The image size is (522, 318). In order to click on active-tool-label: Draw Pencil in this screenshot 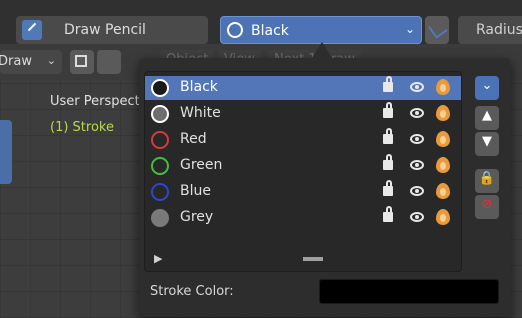, I will do `click(105, 30)`.